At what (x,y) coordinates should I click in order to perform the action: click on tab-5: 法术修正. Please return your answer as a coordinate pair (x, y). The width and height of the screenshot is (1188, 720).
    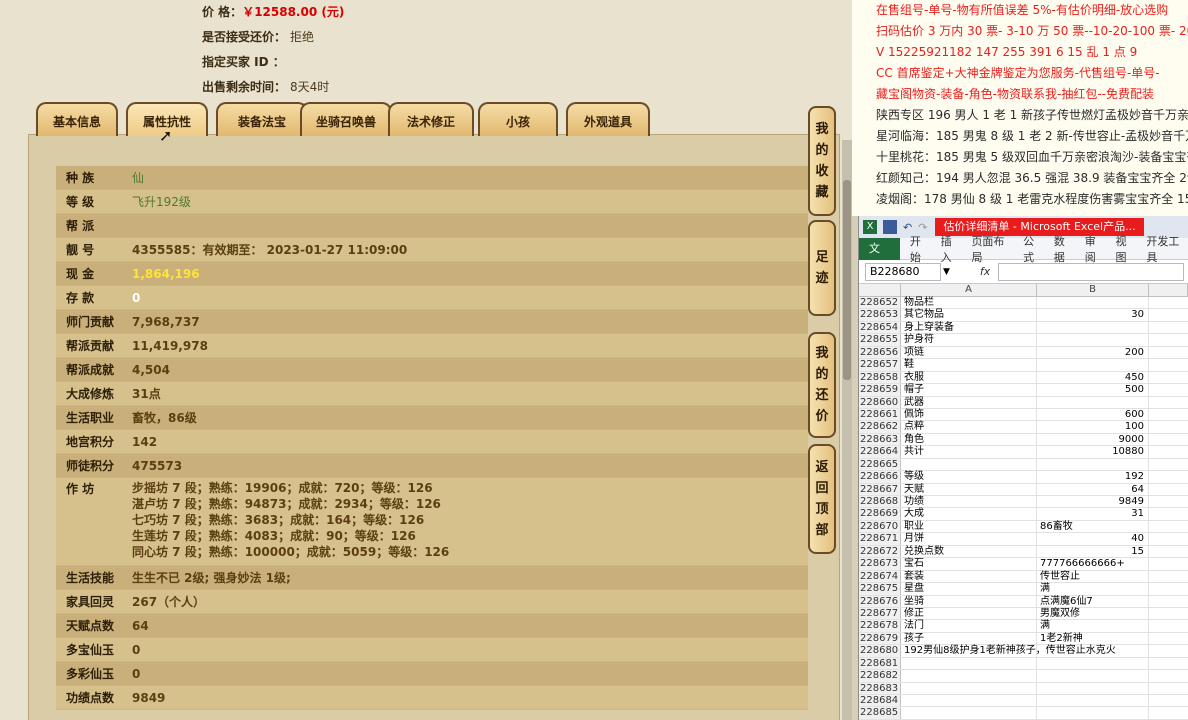
    Looking at the image, I should click on (431, 119).